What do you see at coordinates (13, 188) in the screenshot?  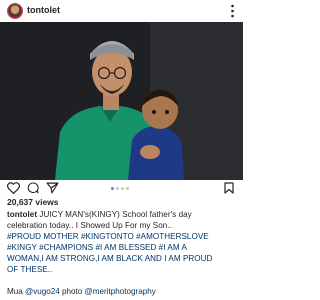 I see `heart-icon` at bounding box center [13, 188].